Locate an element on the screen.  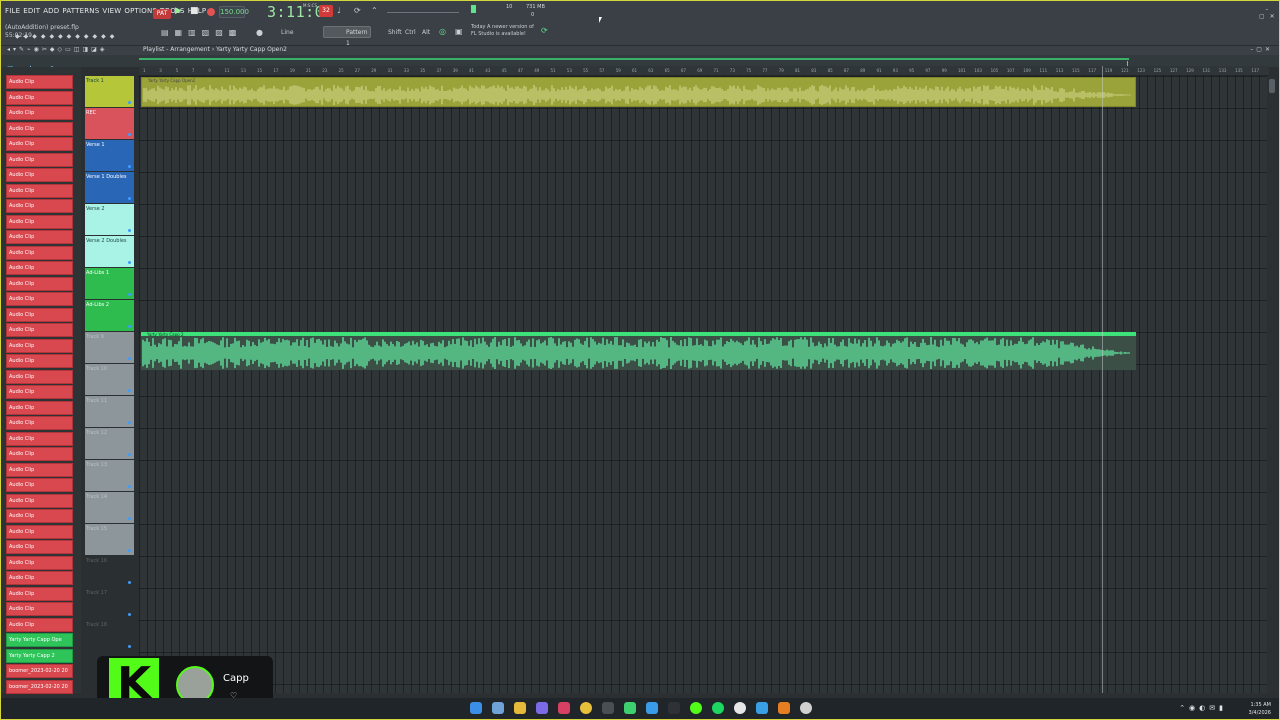
browser-icon is located at coordinates (652, 708).